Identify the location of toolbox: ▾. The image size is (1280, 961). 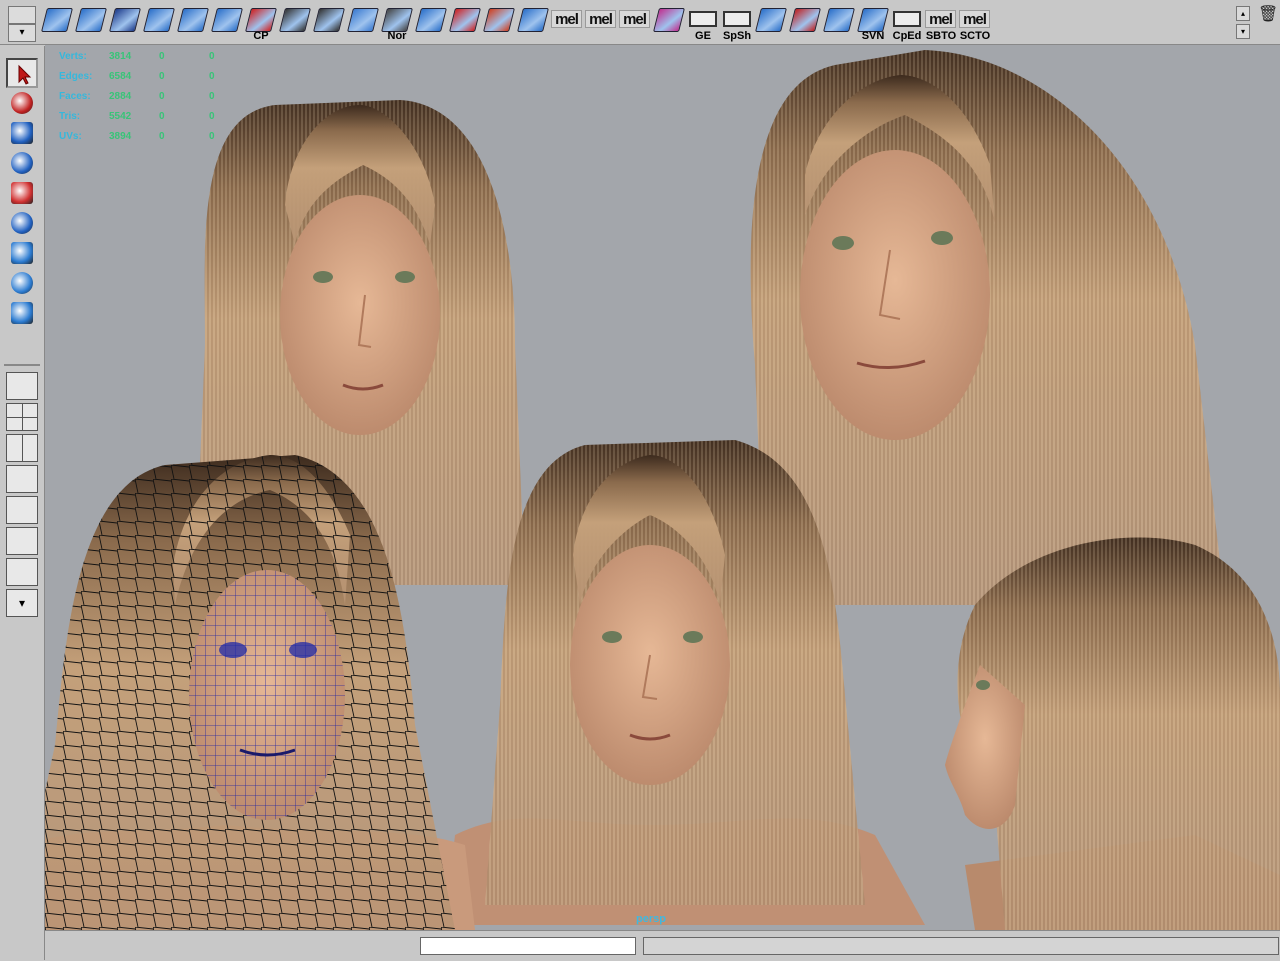
(22, 503).